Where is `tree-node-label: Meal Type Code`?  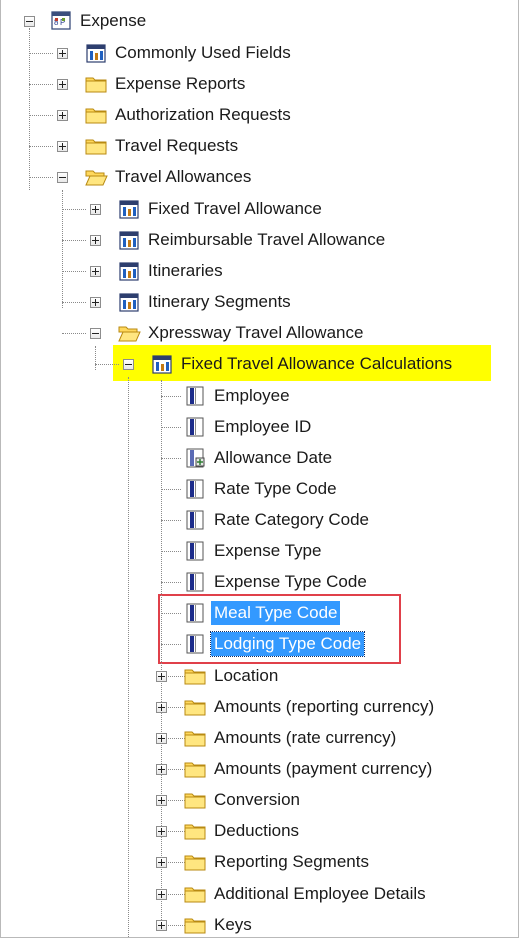 tree-node-label: Meal Type Code is located at coordinates (276, 613).